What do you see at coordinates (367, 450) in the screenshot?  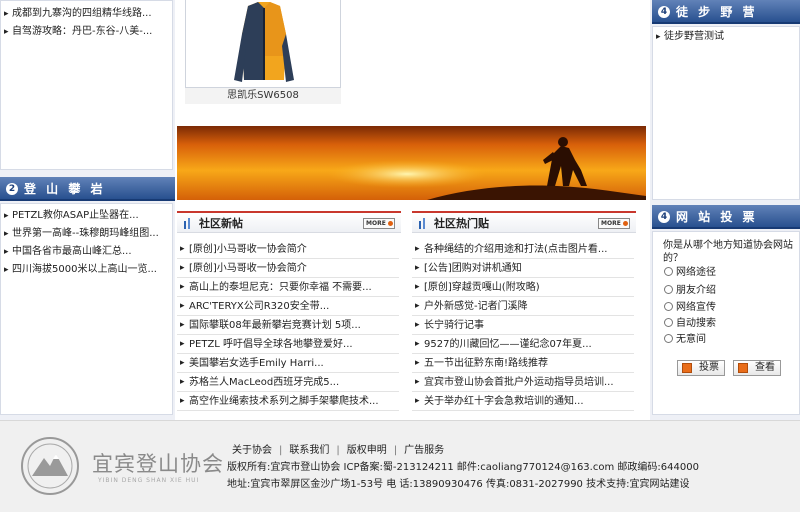 I see `footer-link-copyright: 版权申明` at bounding box center [367, 450].